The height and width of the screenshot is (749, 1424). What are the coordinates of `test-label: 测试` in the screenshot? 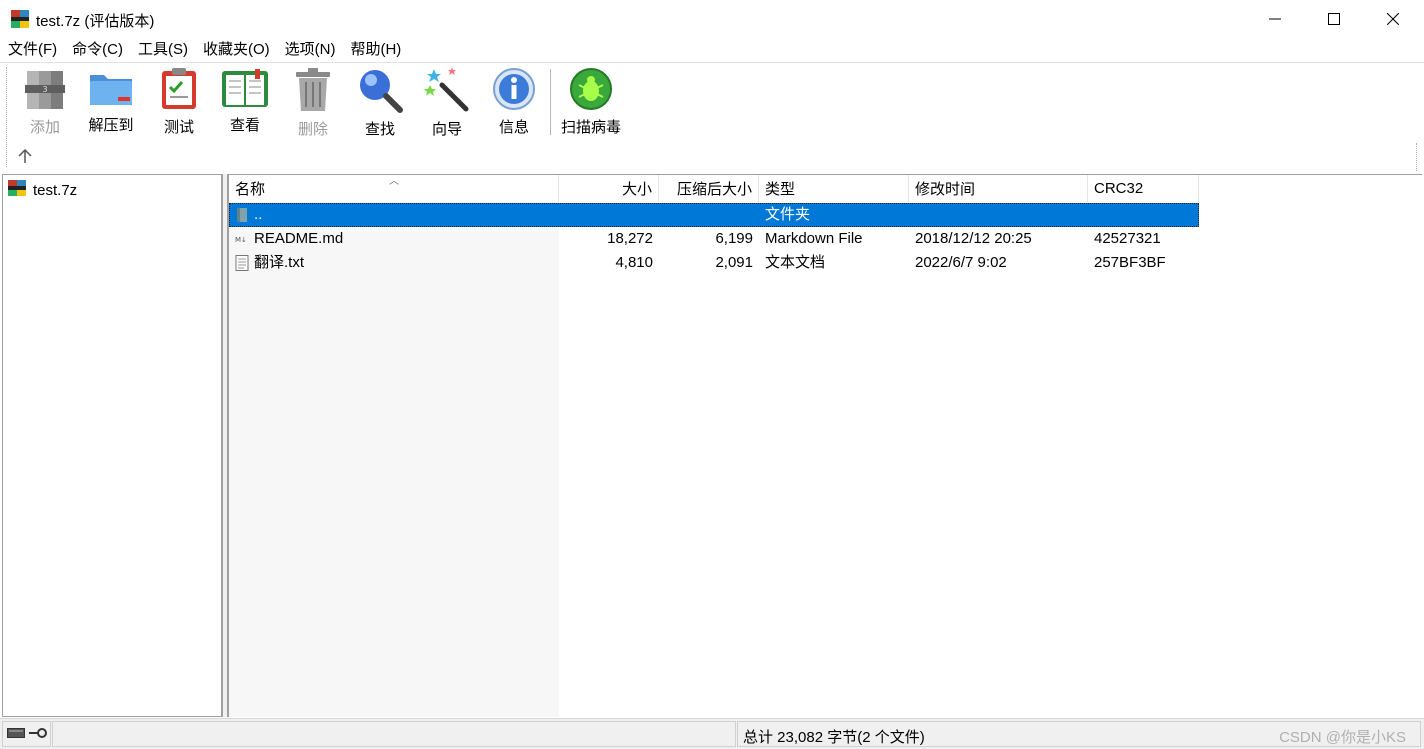 It's located at (178, 127).